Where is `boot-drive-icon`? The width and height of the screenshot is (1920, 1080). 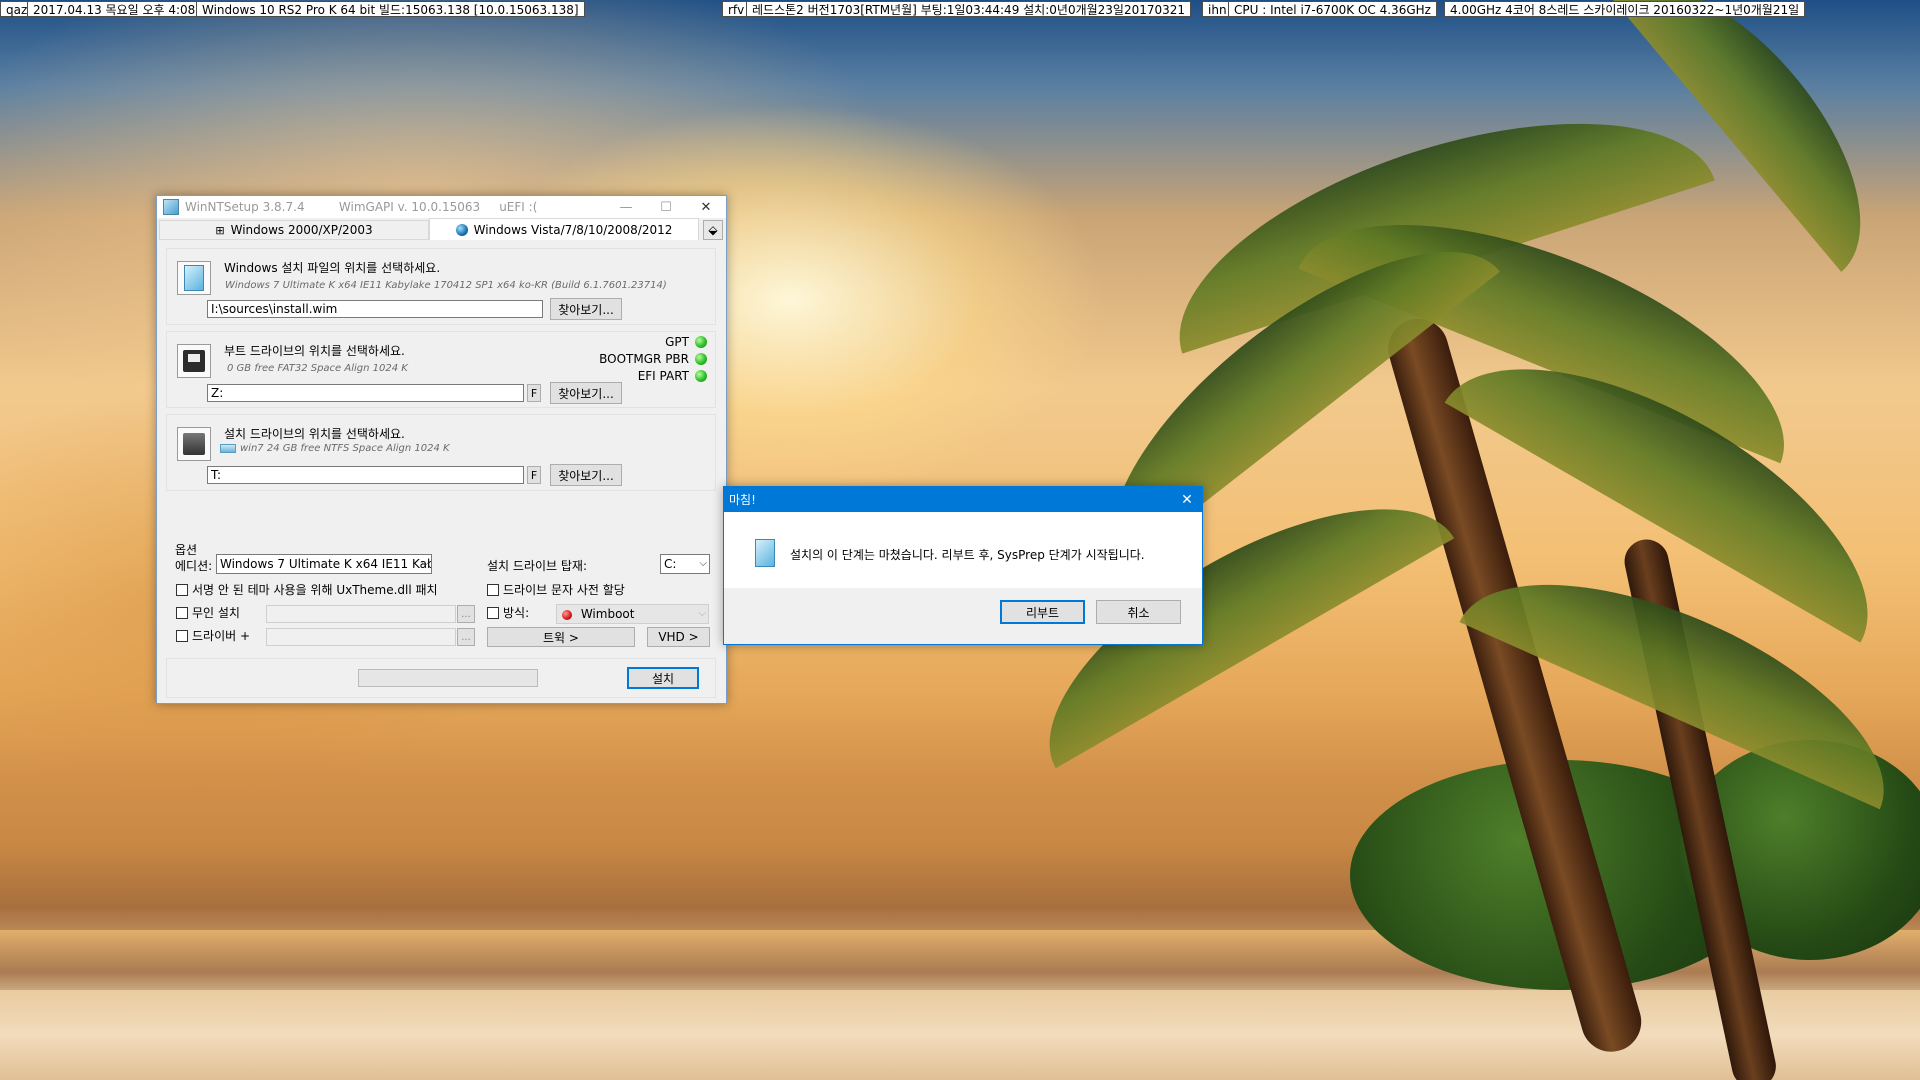 boot-drive-icon is located at coordinates (194, 361).